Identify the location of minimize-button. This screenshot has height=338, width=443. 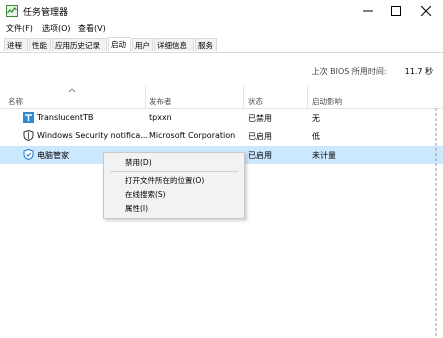
(368, 11).